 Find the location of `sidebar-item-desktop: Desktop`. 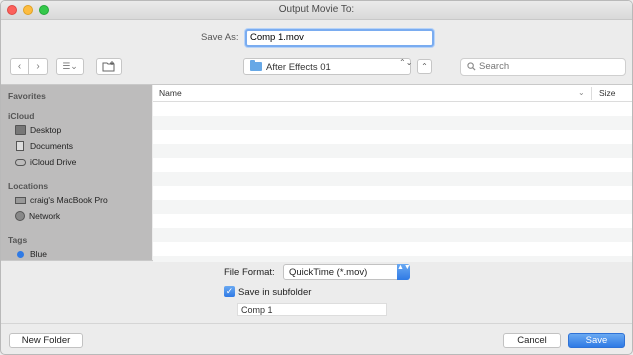

sidebar-item-desktop: Desktop is located at coordinates (38, 130).